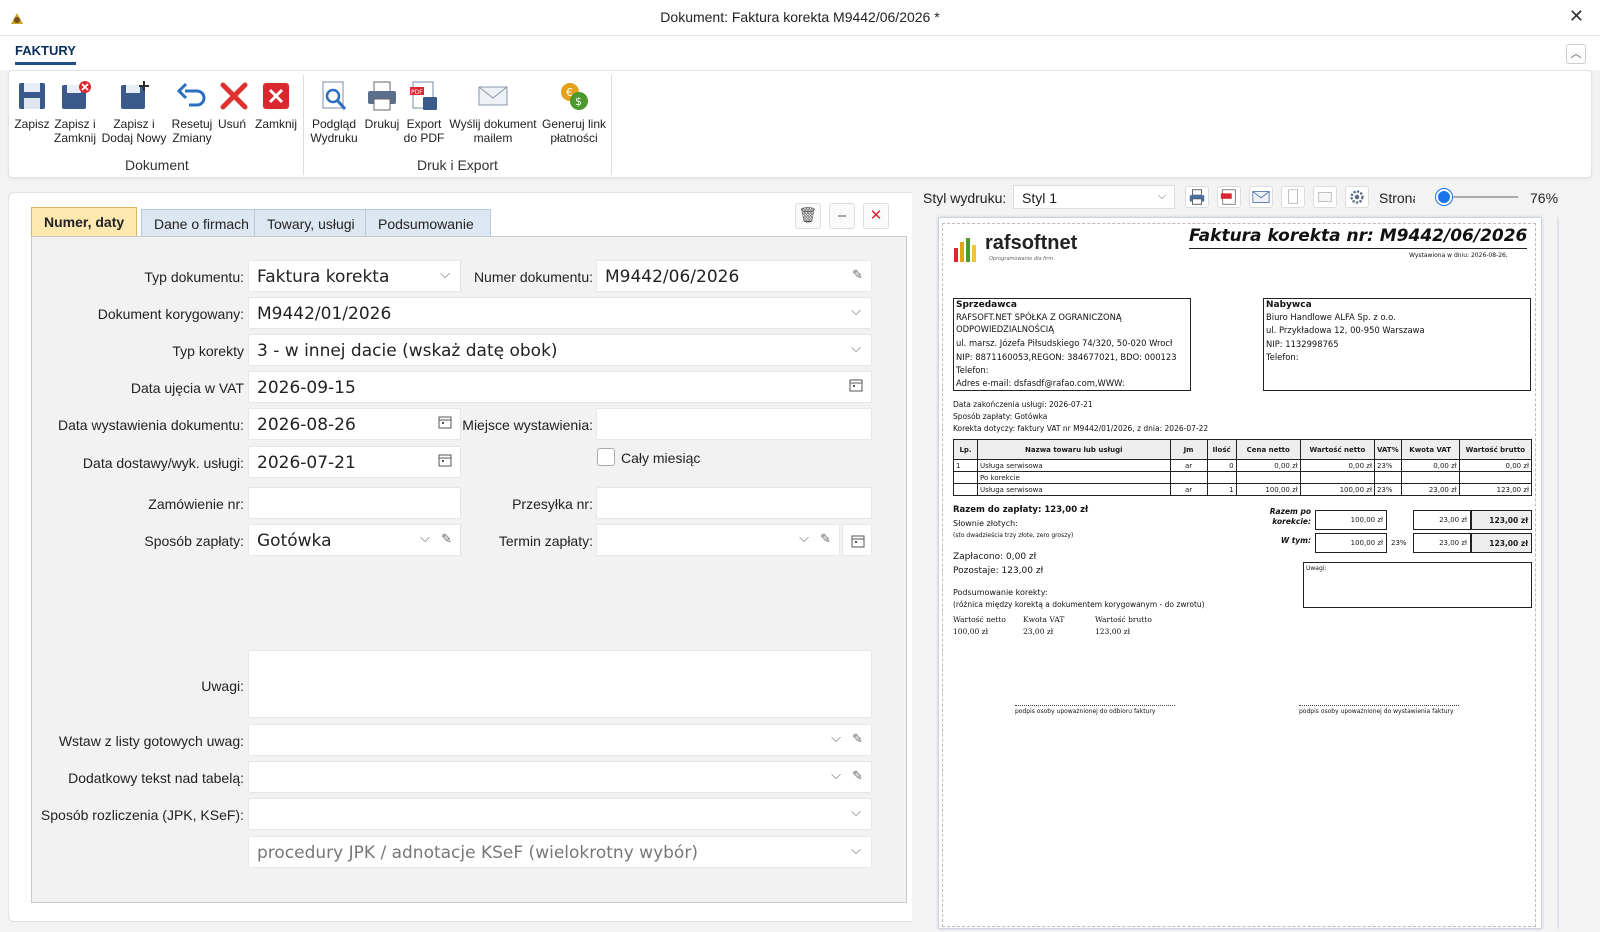  I want to click on ribbon-tab-faktury: FAKTURY, so click(45, 54).